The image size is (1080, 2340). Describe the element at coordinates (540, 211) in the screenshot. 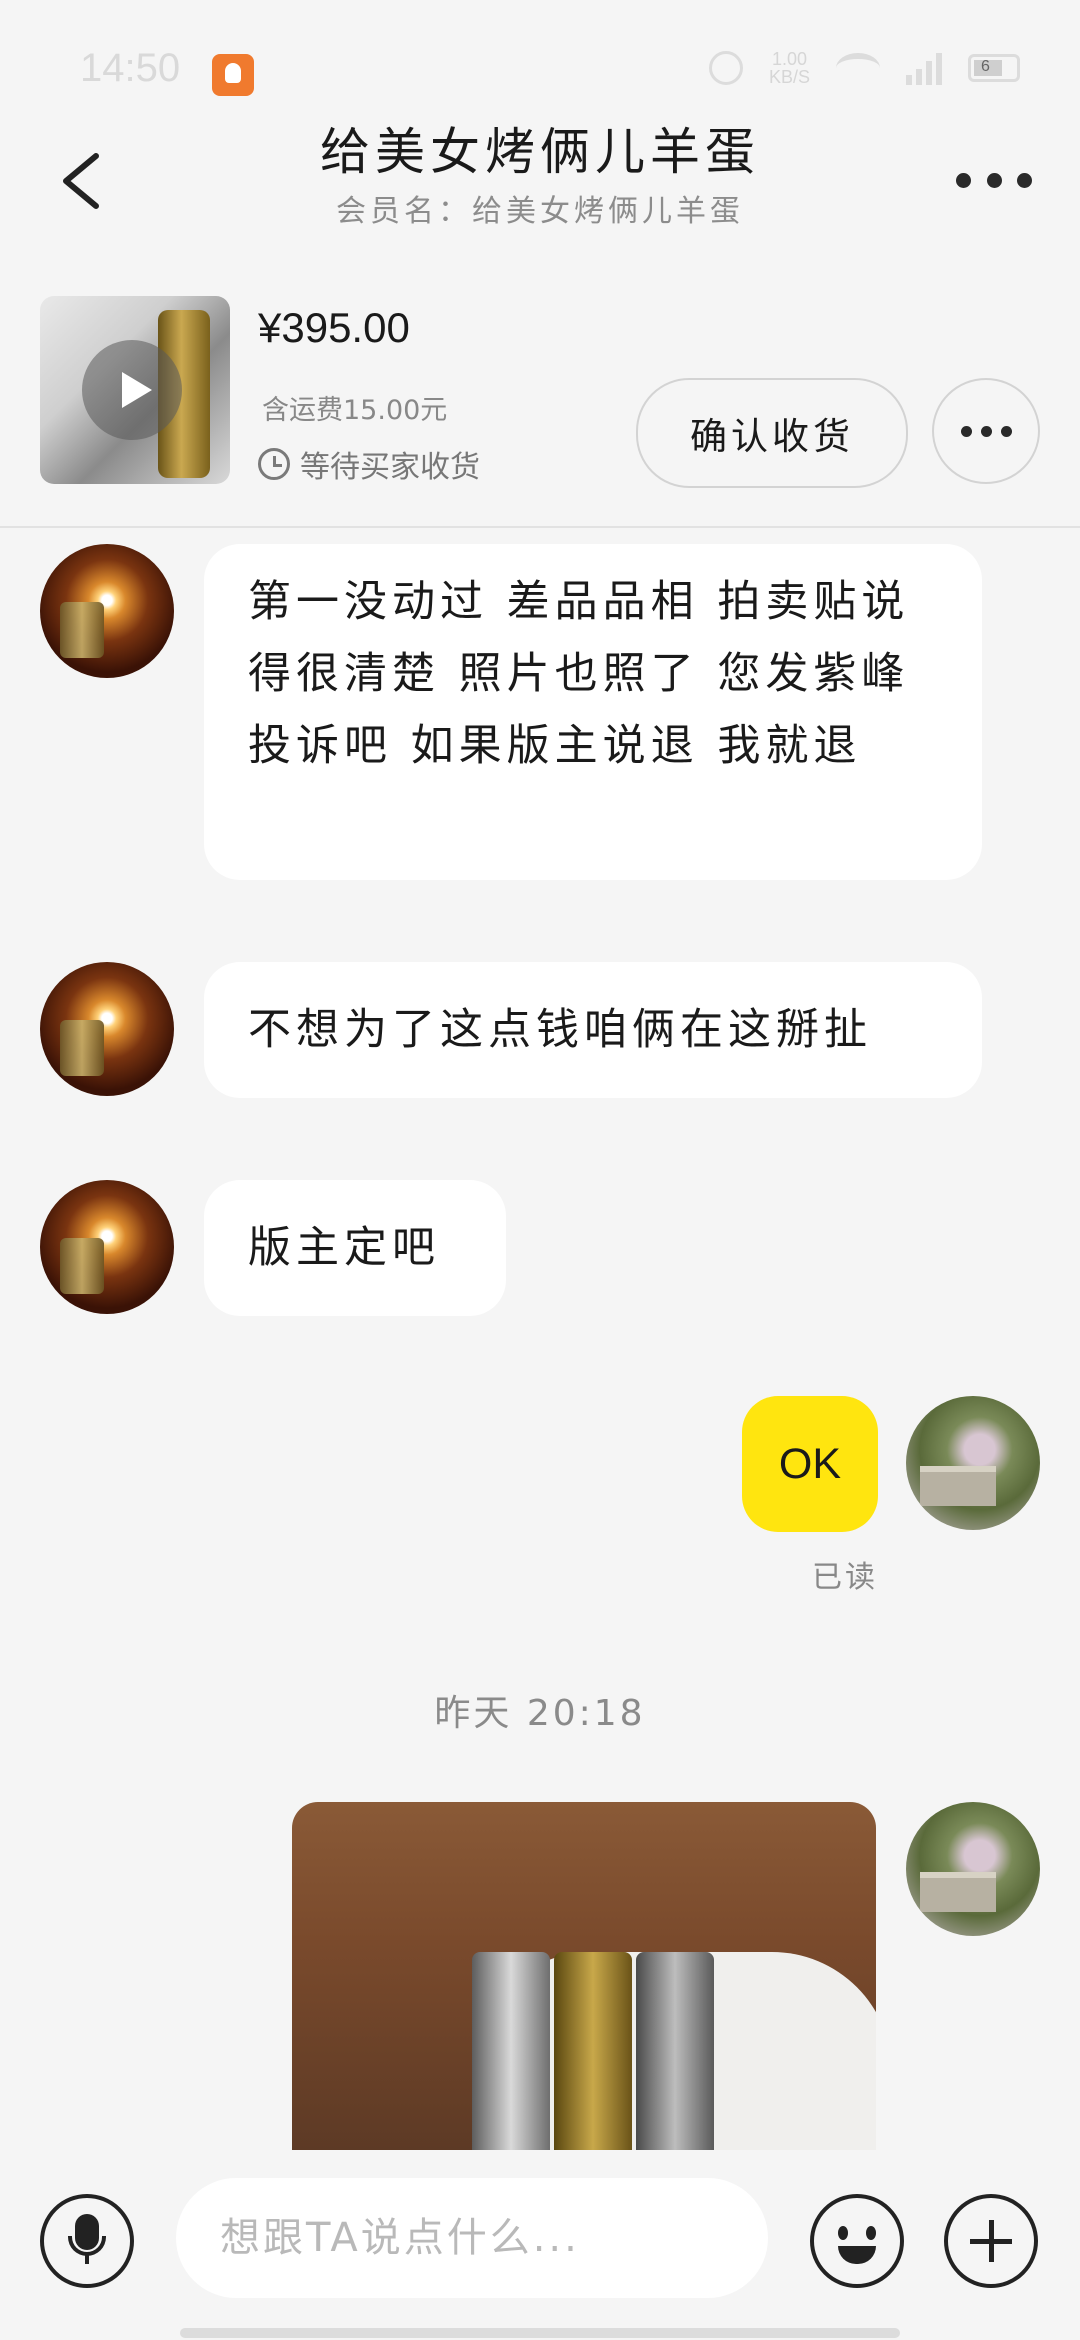

I see `member-name: 会员名：给美女烤俩儿羊蛋` at that location.